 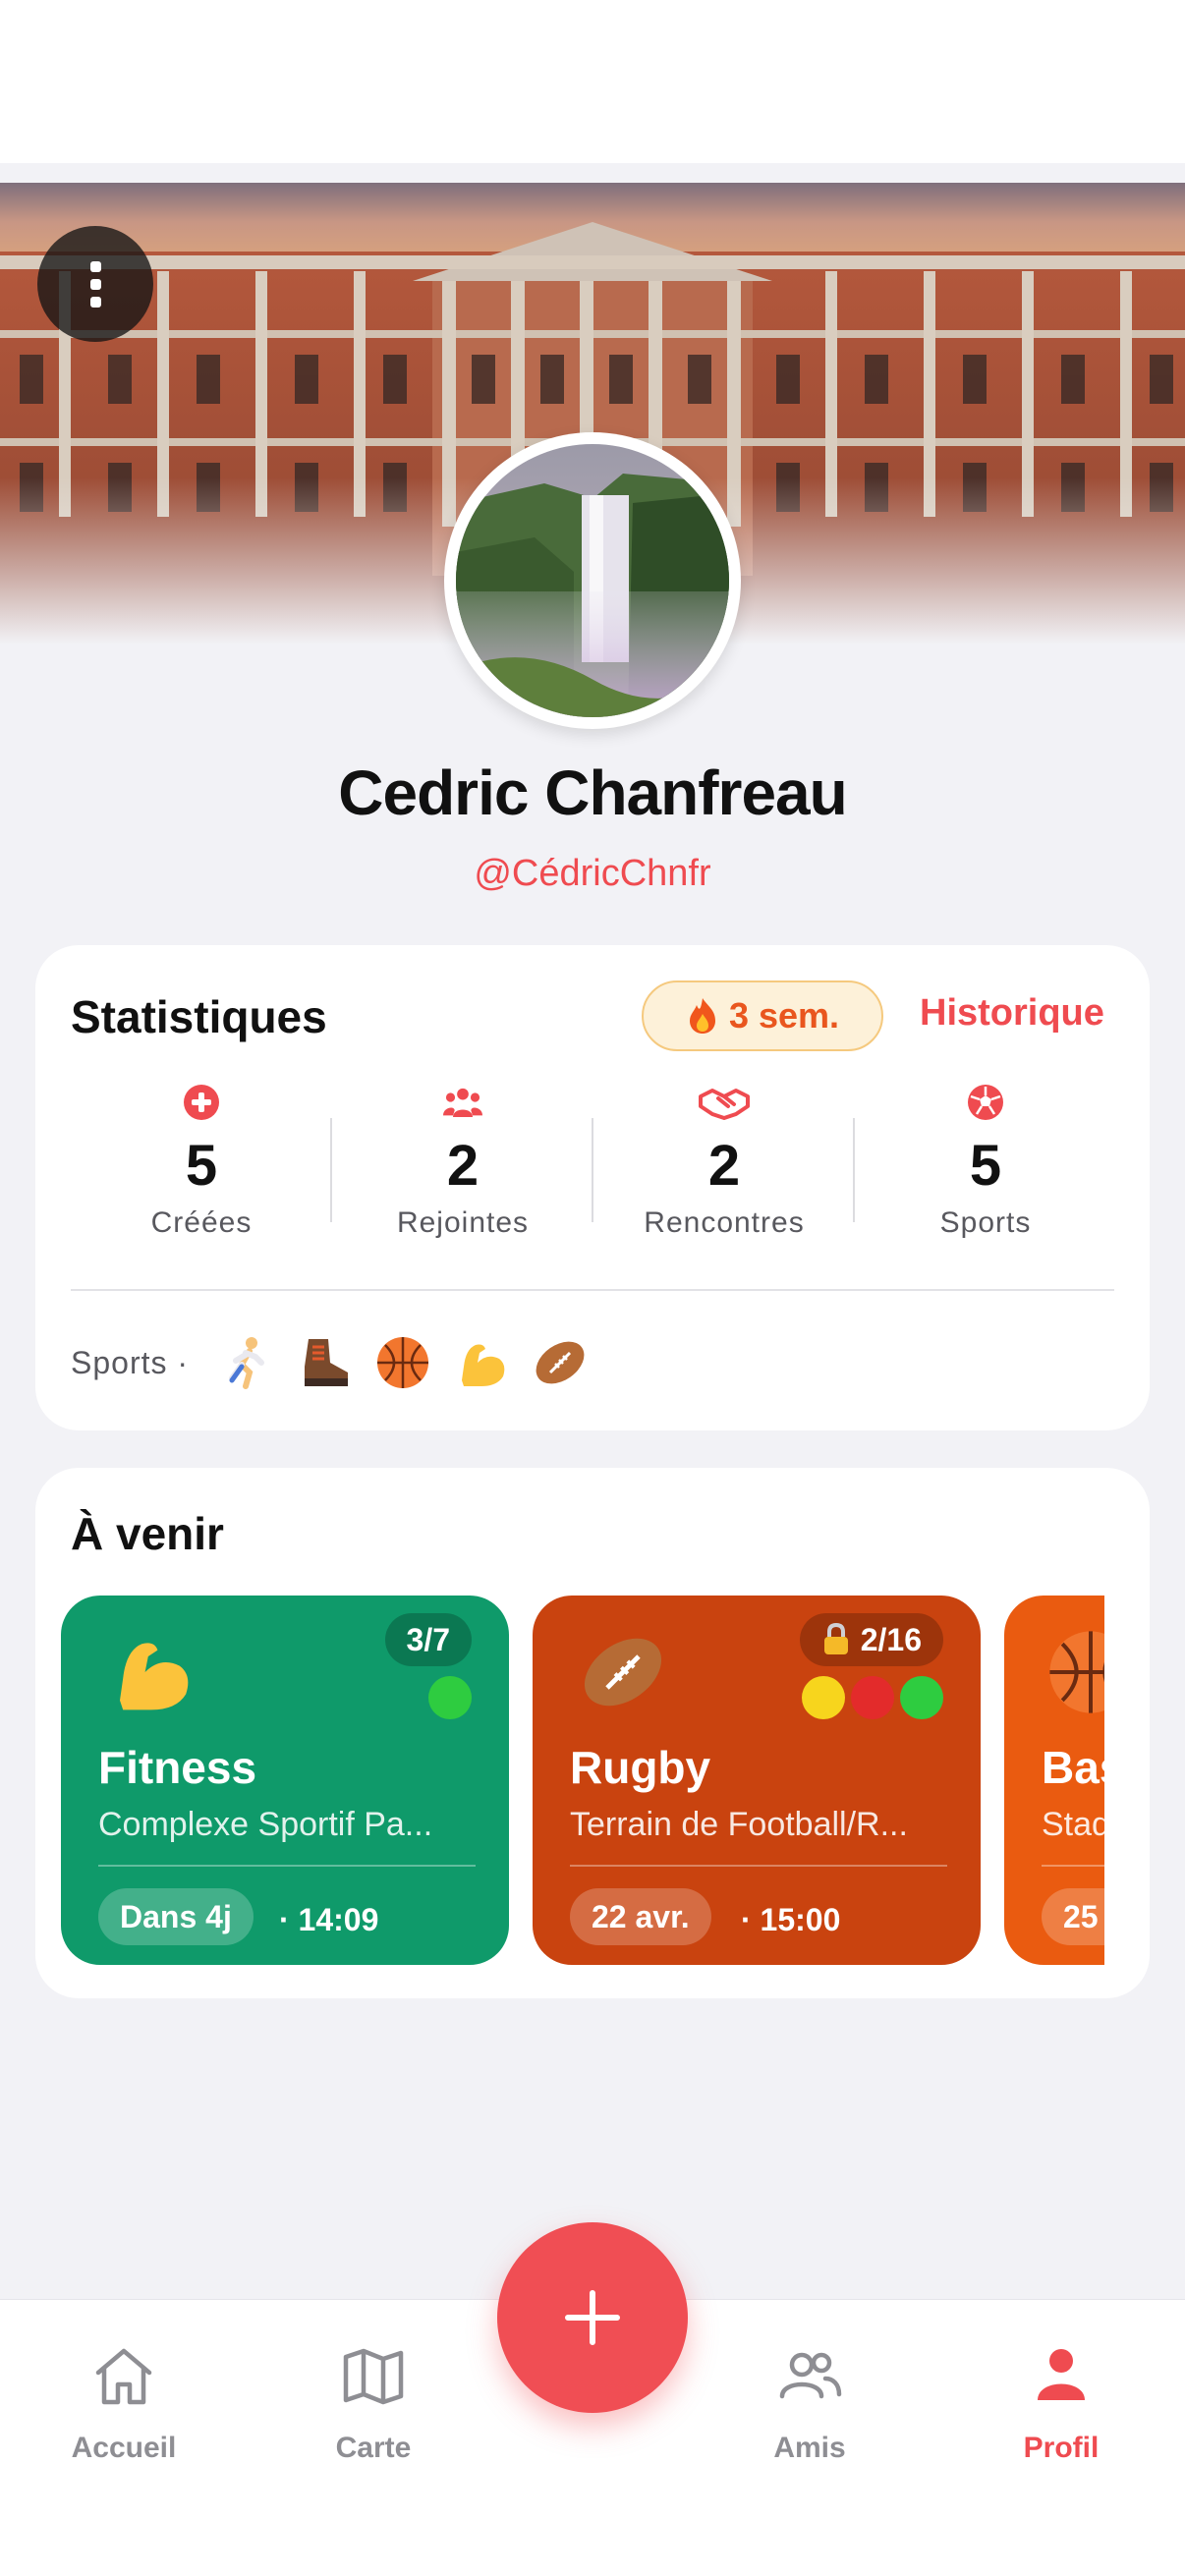 I want to click on event-title: Rugby, so click(x=641, y=1767).